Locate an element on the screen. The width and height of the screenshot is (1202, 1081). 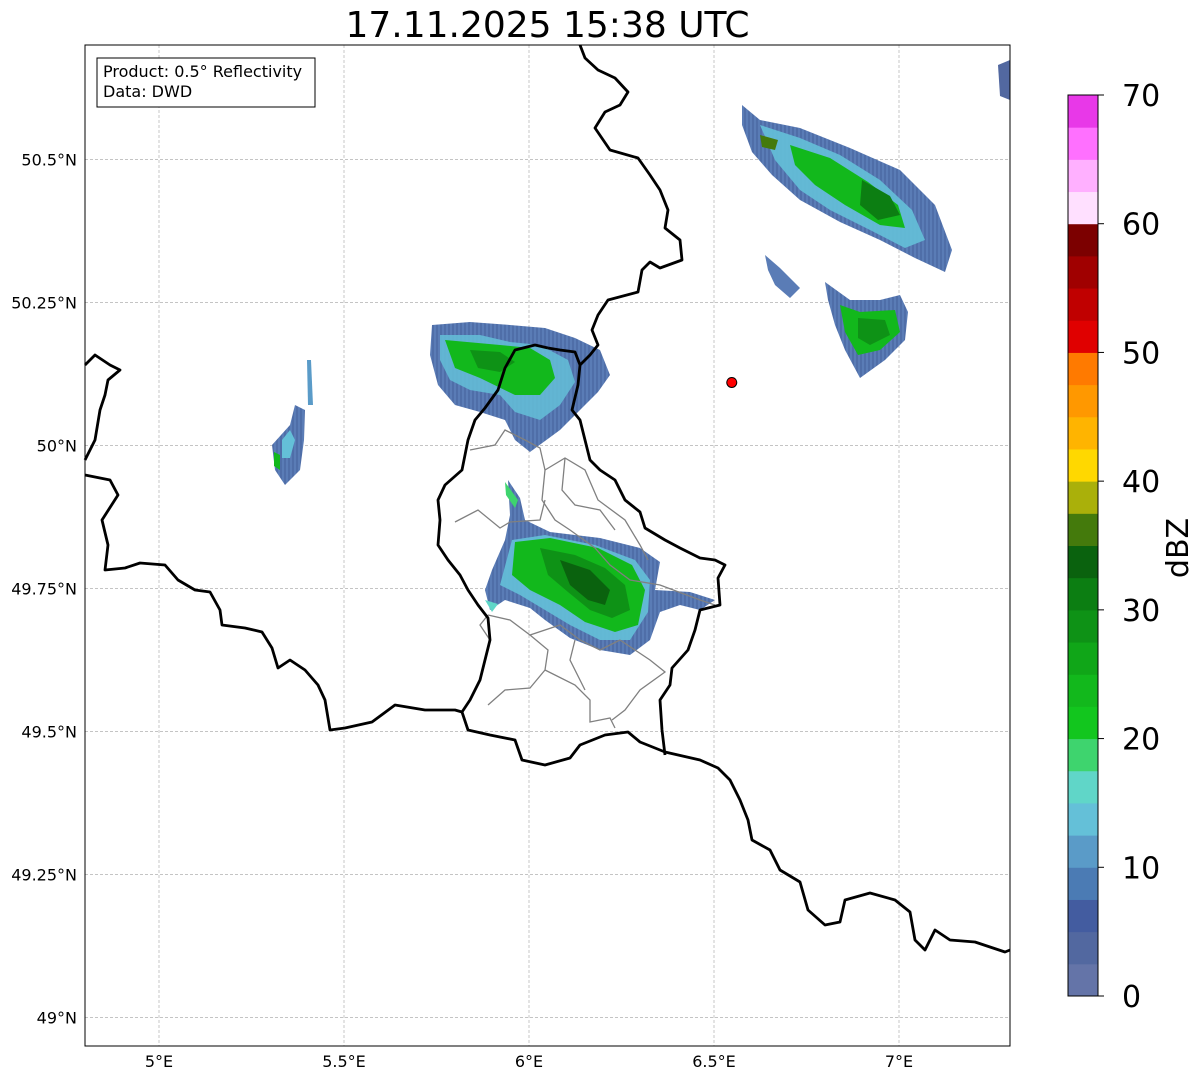
info-data-source: Data: DWD is located at coordinates (147, 91).